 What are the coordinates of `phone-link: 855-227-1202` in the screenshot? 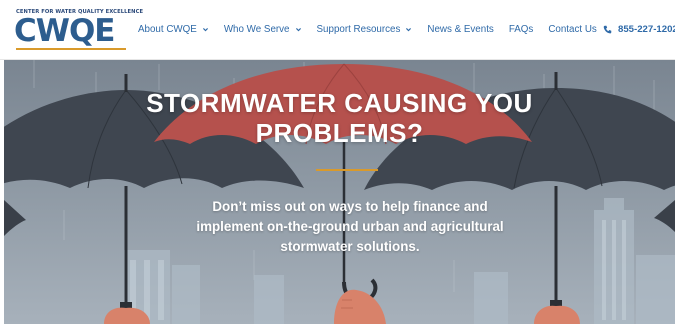 It's located at (639, 29).